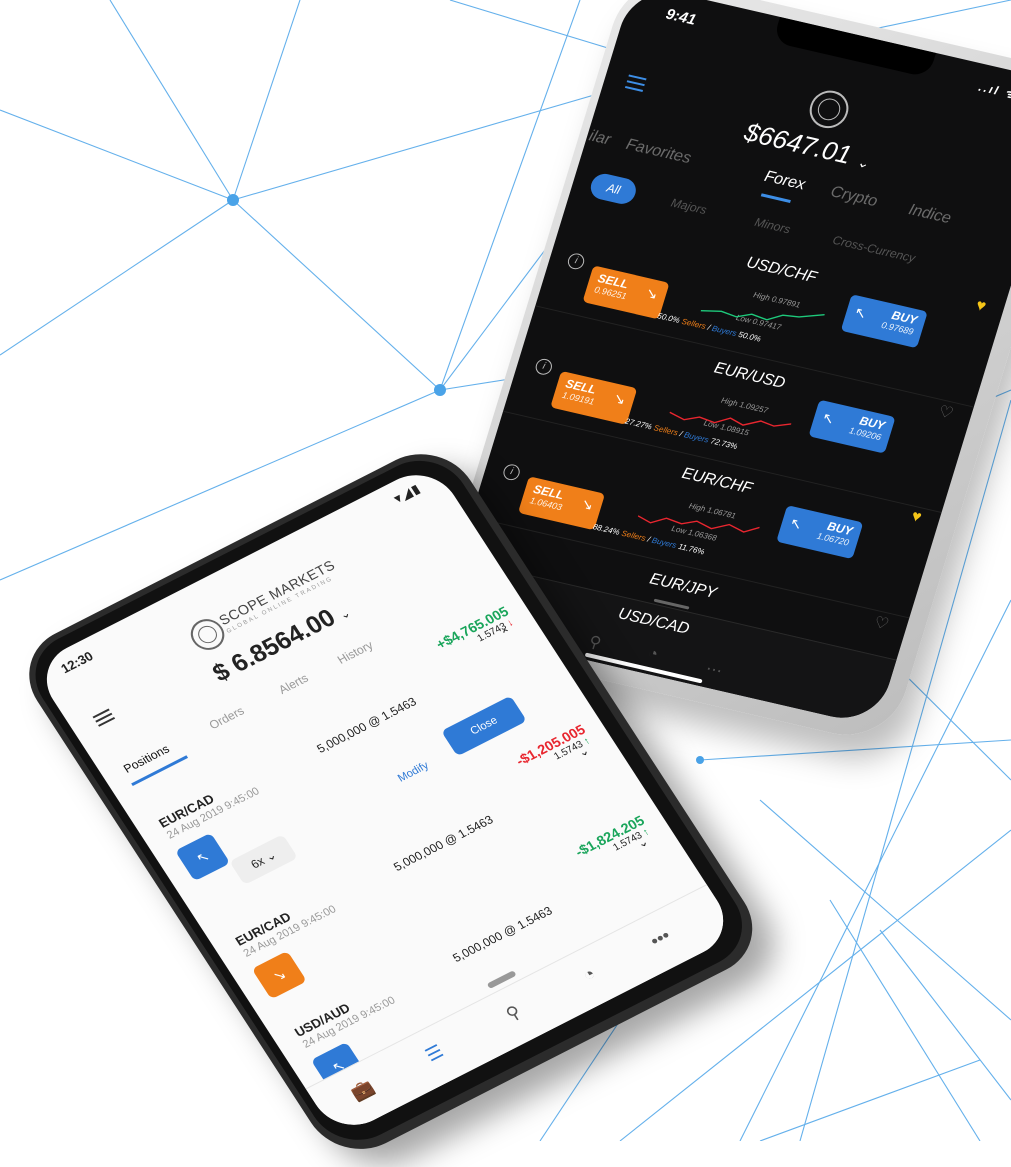  What do you see at coordinates (146, 759) in the screenshot?
I see `tab-positions: Positions` at bounding box center [146, 759].